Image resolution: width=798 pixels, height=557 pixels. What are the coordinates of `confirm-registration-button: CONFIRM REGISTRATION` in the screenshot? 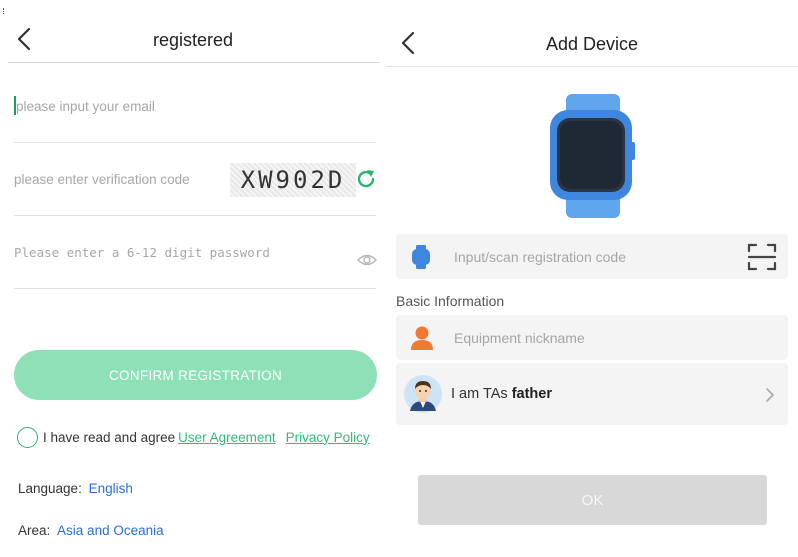 It's located at (195, 375).